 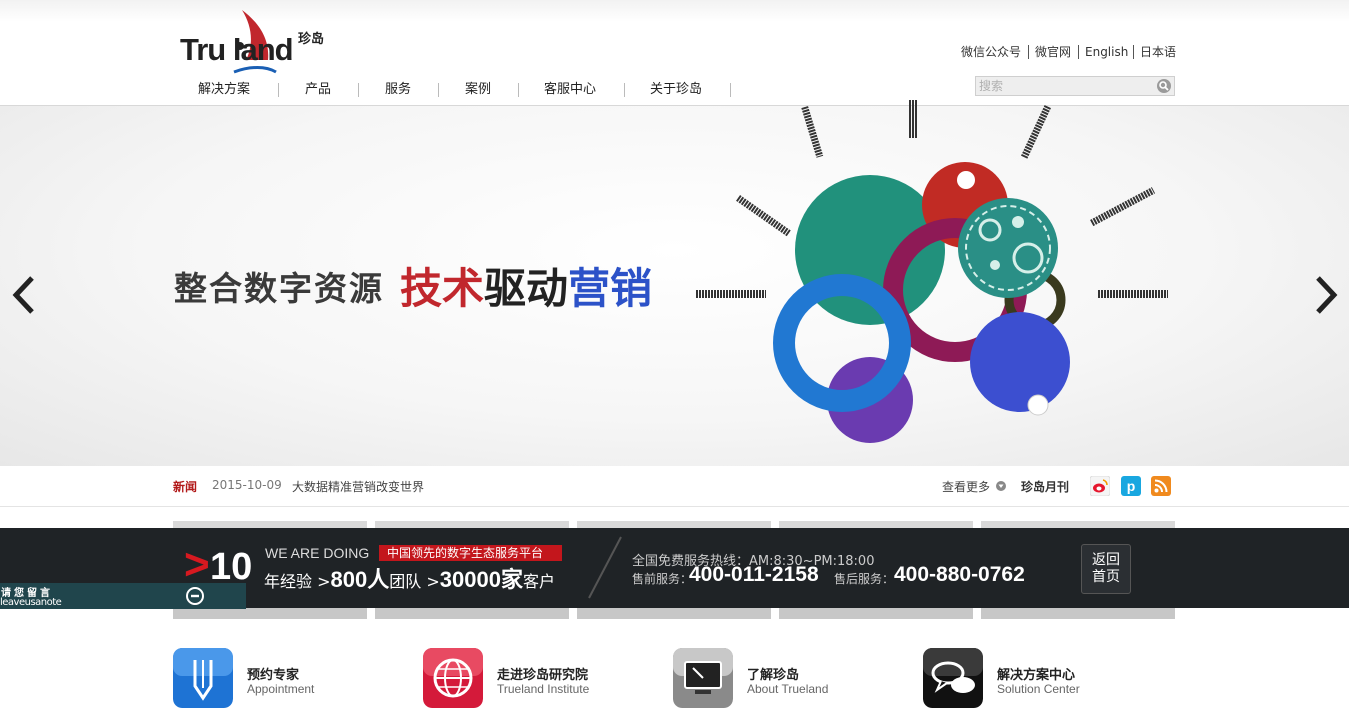 I want to click on logo: Tru land 珍岛, so click(x=255, y=43).